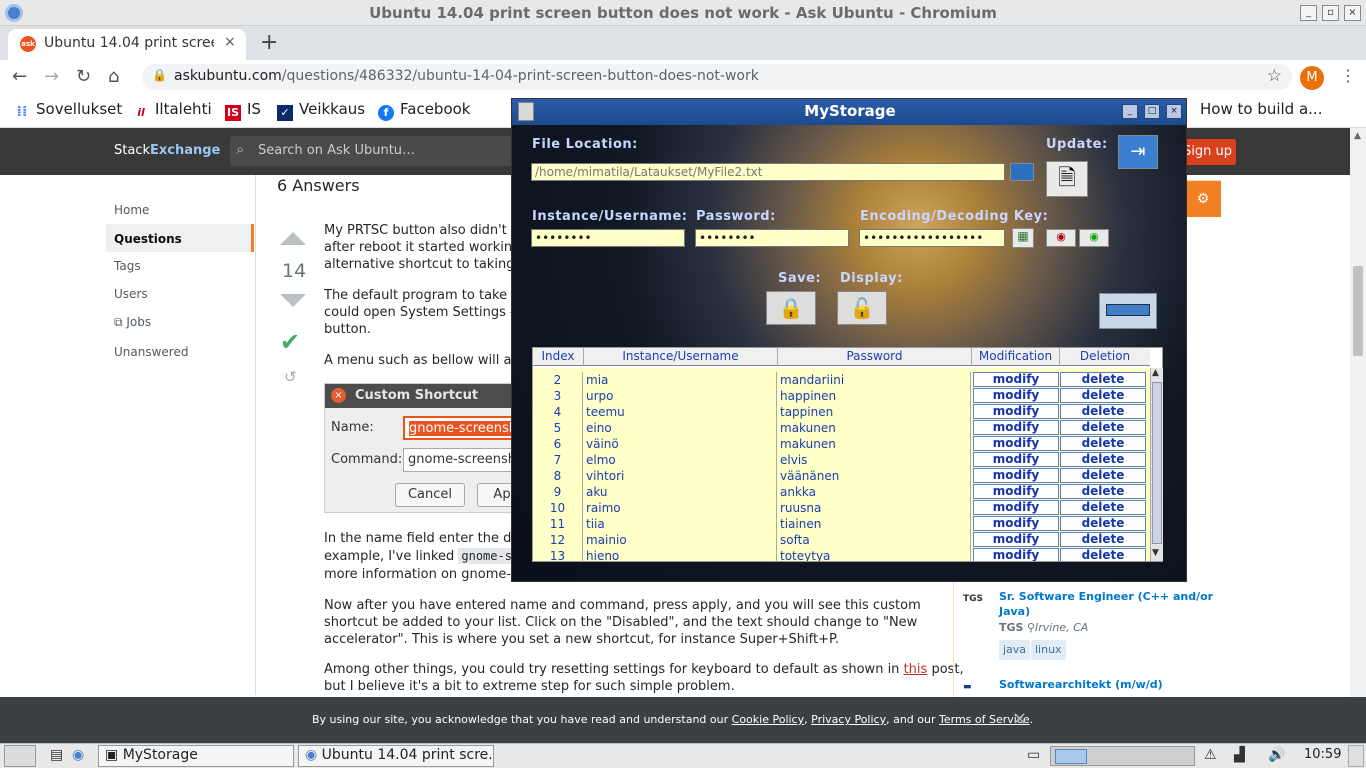 The width and height of the screenshot is (1366, 768). What do you see at coordinates (172, 110) in the screenshot?
I see `bookmark-iltalehti: il Iltalehti` at bounding box center [172, 110].